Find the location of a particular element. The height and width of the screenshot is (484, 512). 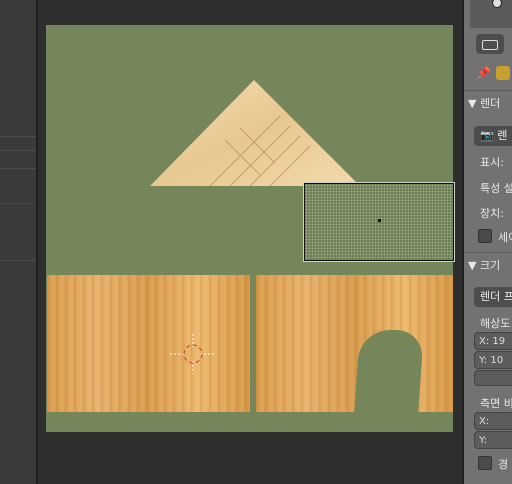

render-button: 📷 렌 is located at coordinates (493, 136).